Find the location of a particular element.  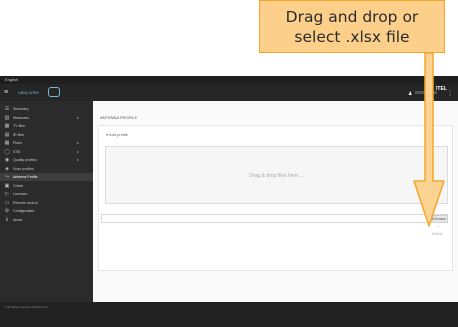

chart-icon: ▥ is located at coordinates (7, 117).